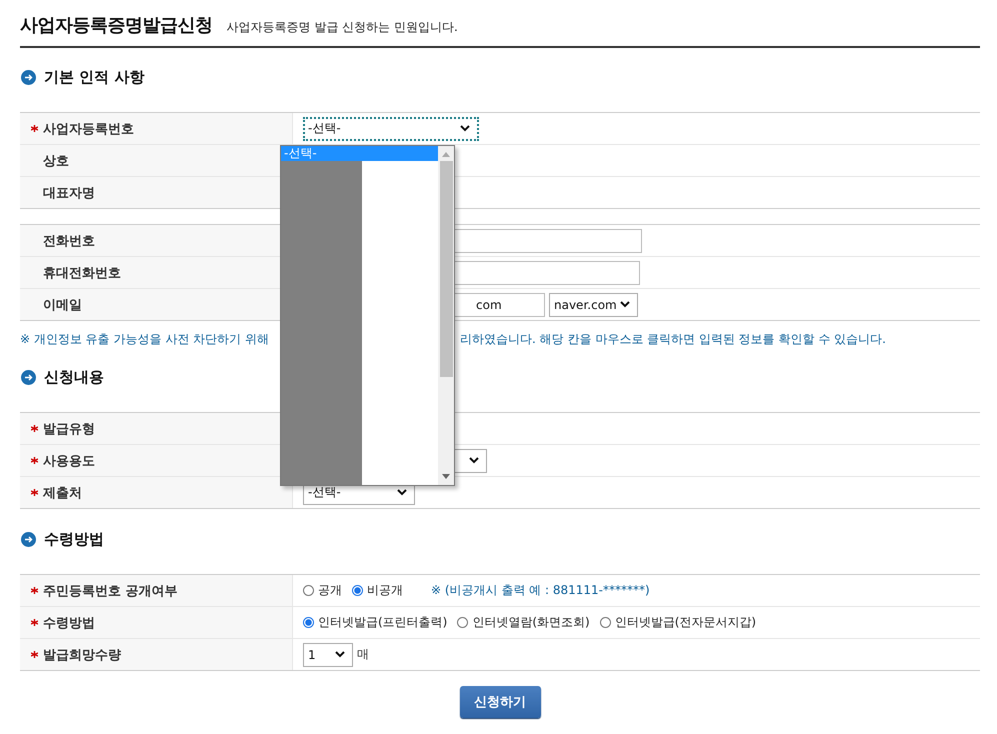 This screenshot has height=734, width=997. Describe the element at coordinates (110, 591) in the screenshot. I see `field-label: 주민등록번호 공개여부` at that location.